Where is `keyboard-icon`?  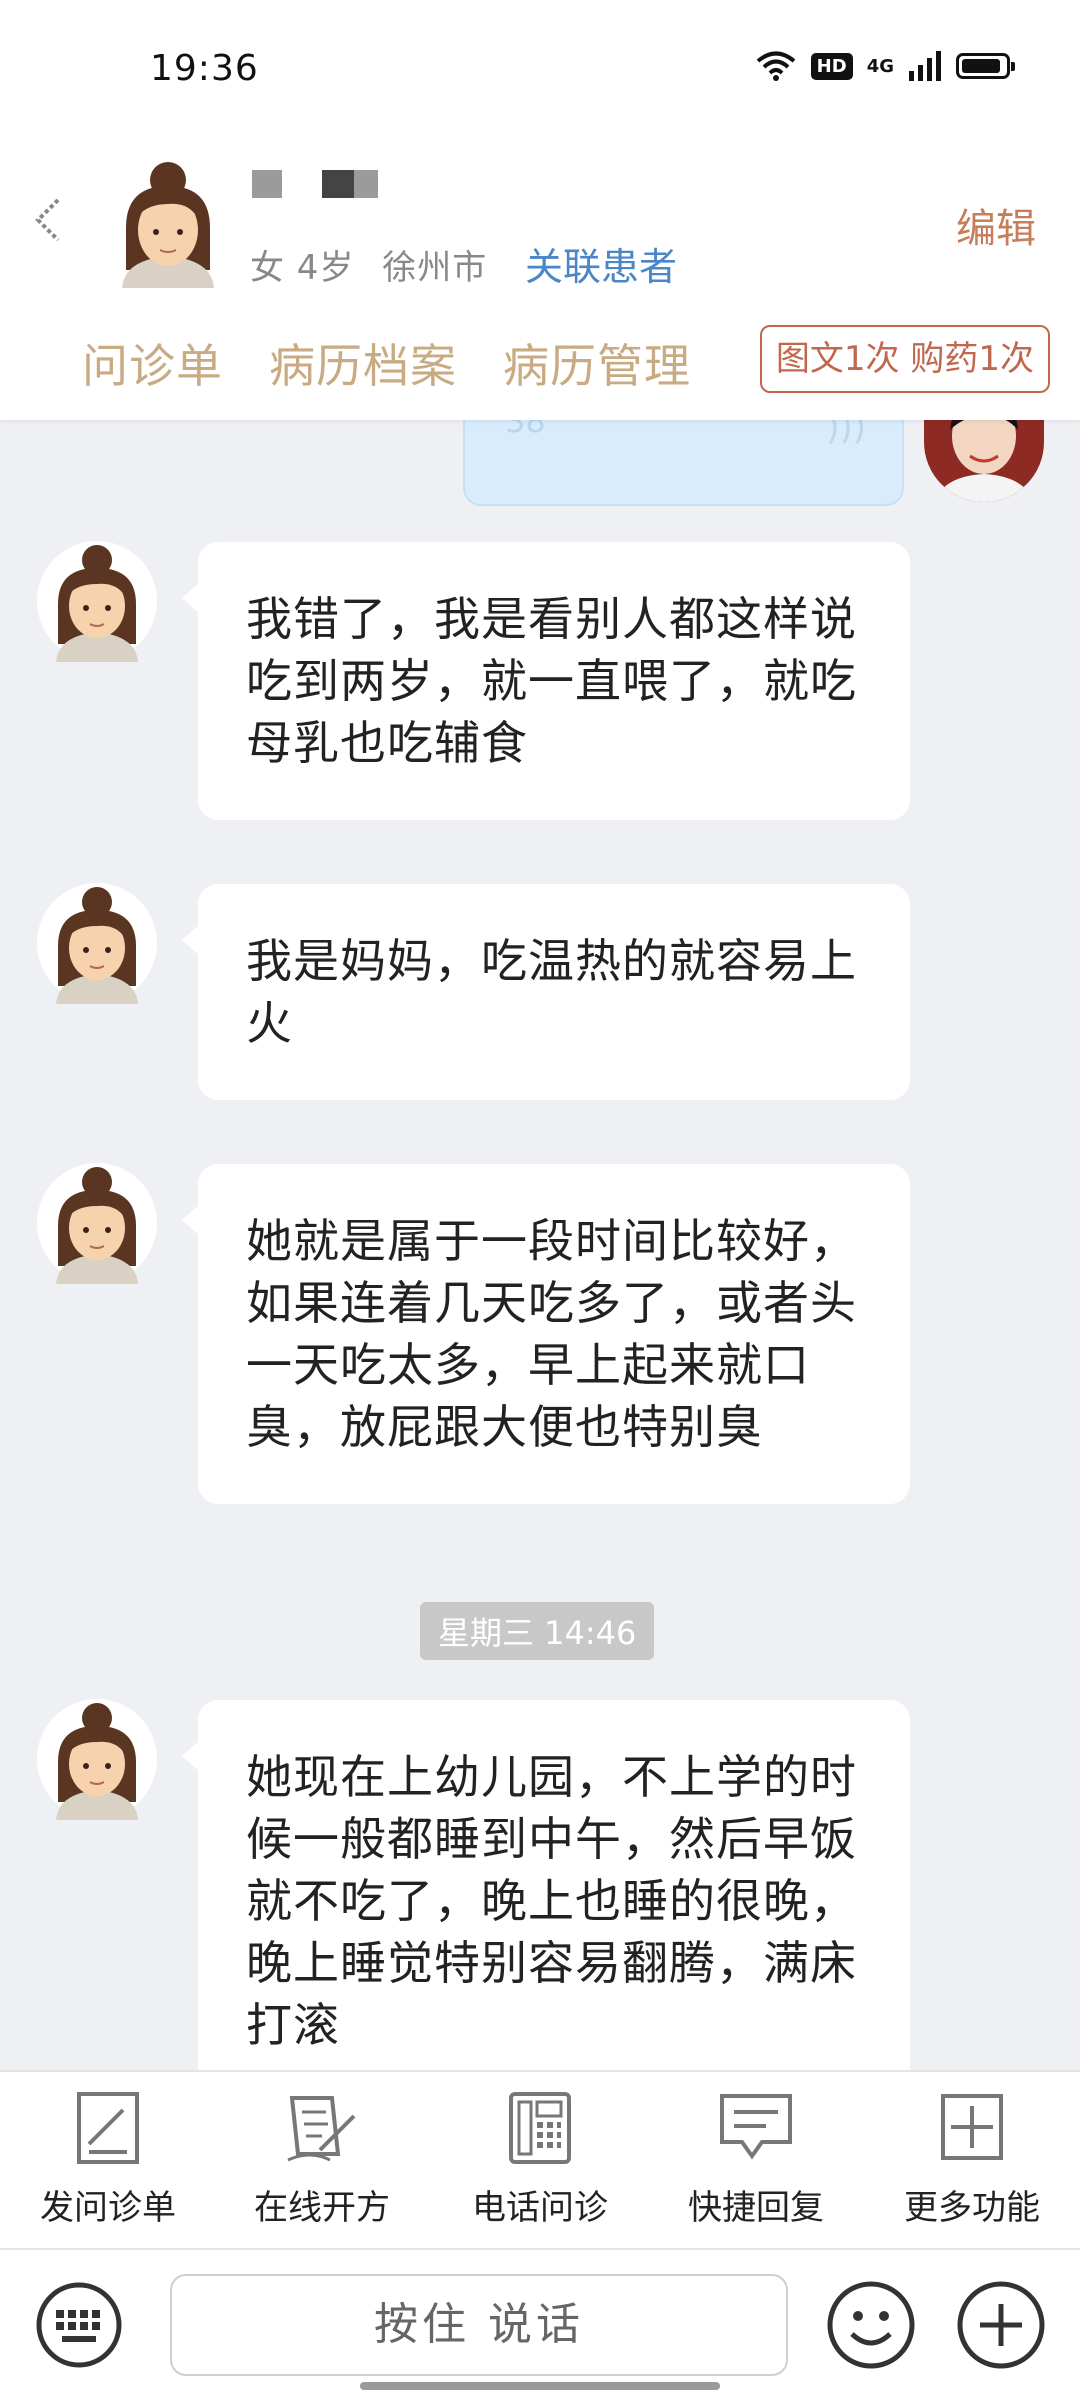 keyboard-icon is located at coordinates (79, 2325).